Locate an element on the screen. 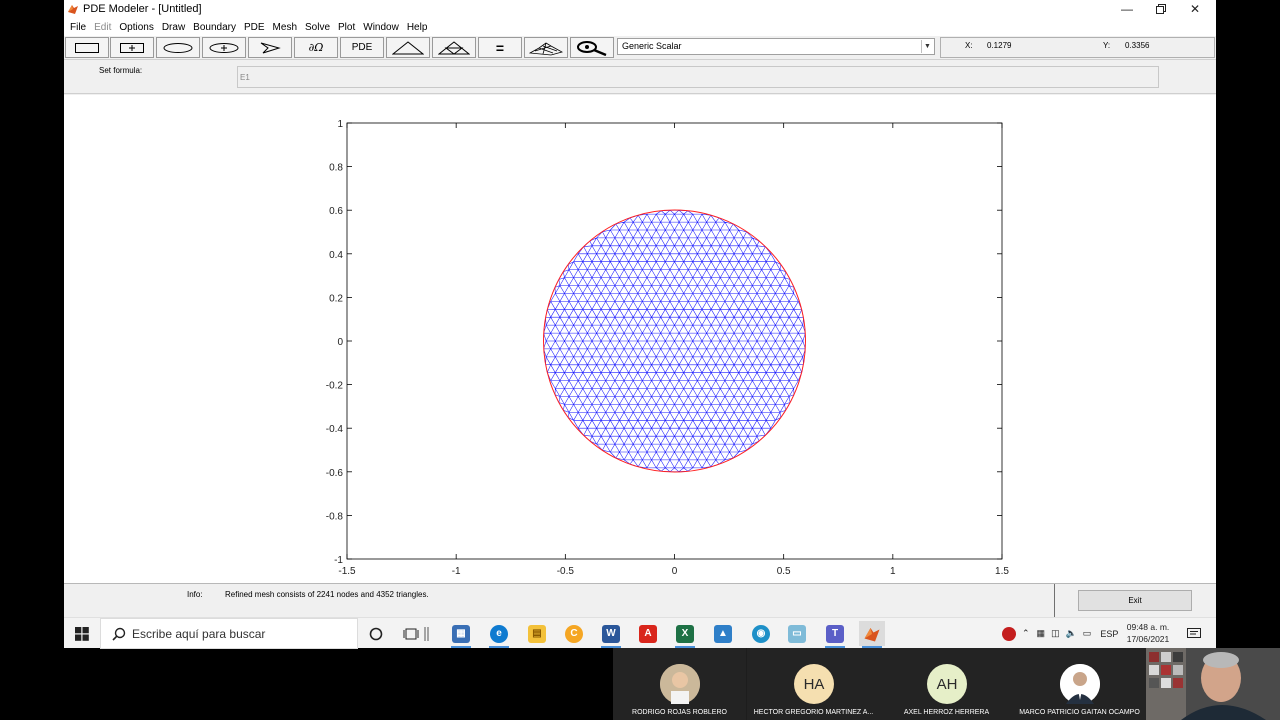 Image resolution: width=1280 pixels, height=720 pixels. menu-pde: PDE is located at coordinates (254, 27).